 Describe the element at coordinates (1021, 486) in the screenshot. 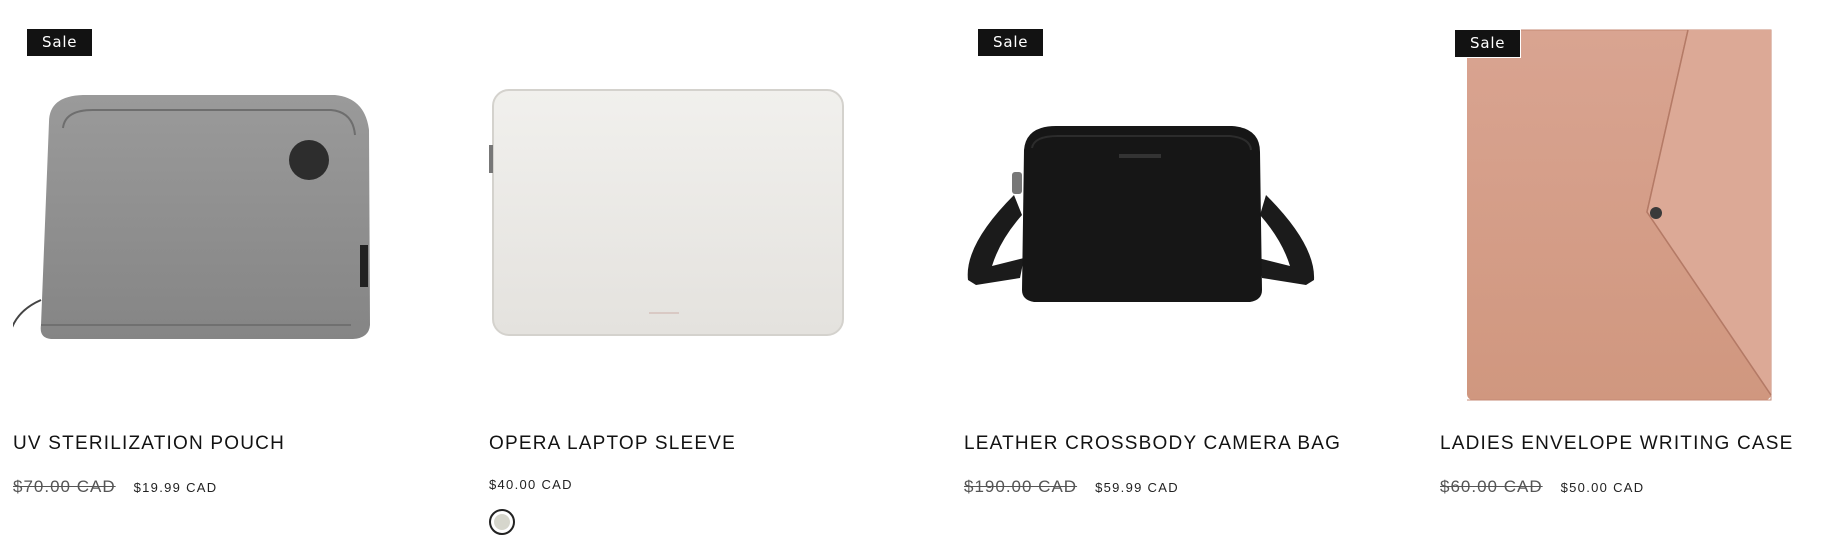

I see `compare-at-price: $190.00 CAD` at that location.